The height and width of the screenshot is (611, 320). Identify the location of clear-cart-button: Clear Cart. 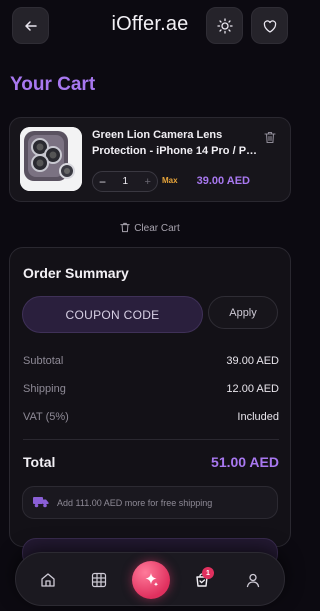
(150, 229).